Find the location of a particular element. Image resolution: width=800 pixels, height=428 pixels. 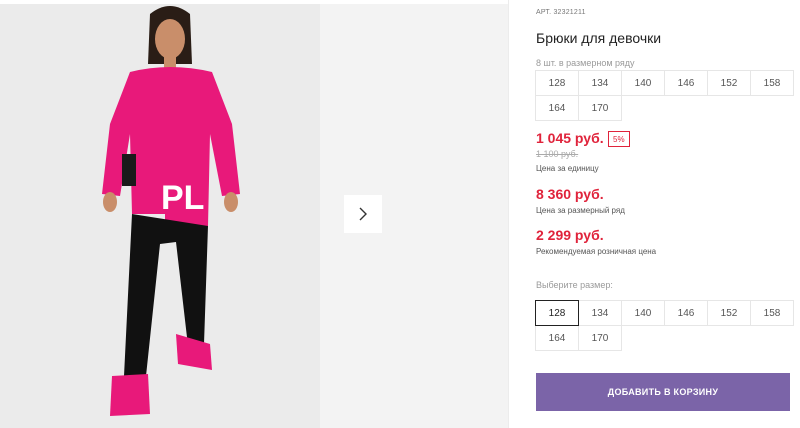

article-number: АРТ. 32321211 is located at coordinates (561, 12).